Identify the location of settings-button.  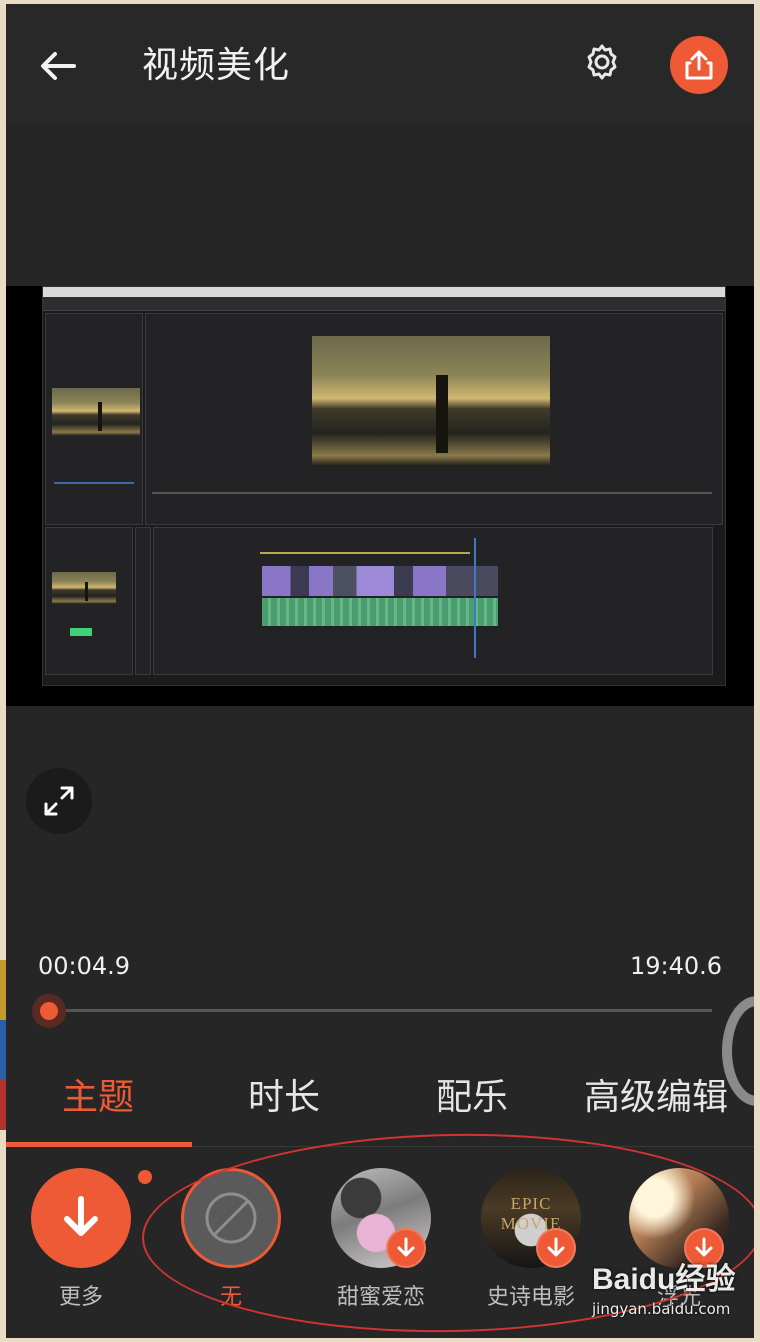
(602, 62).